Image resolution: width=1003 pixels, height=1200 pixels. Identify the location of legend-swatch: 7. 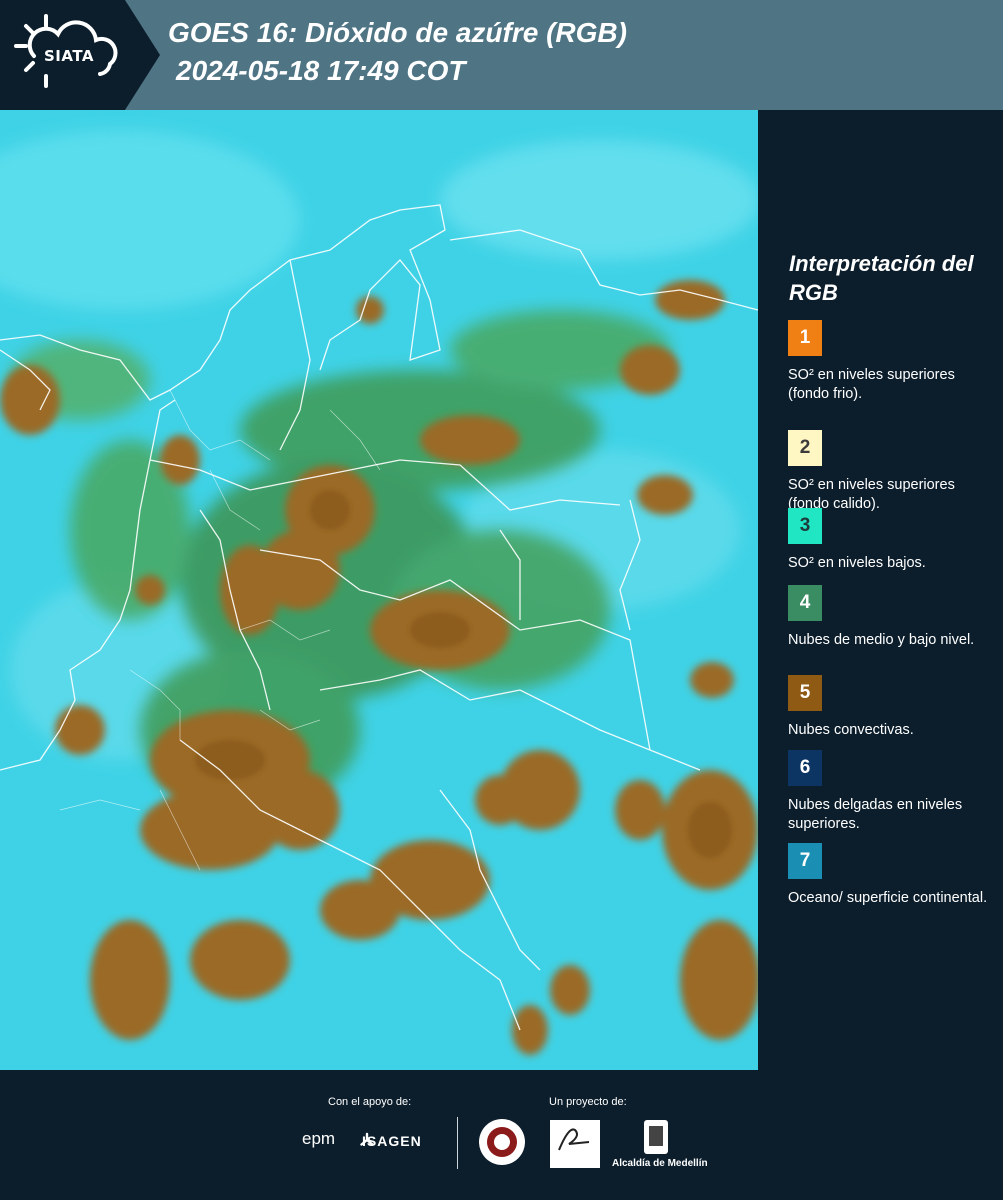
(805, 861).